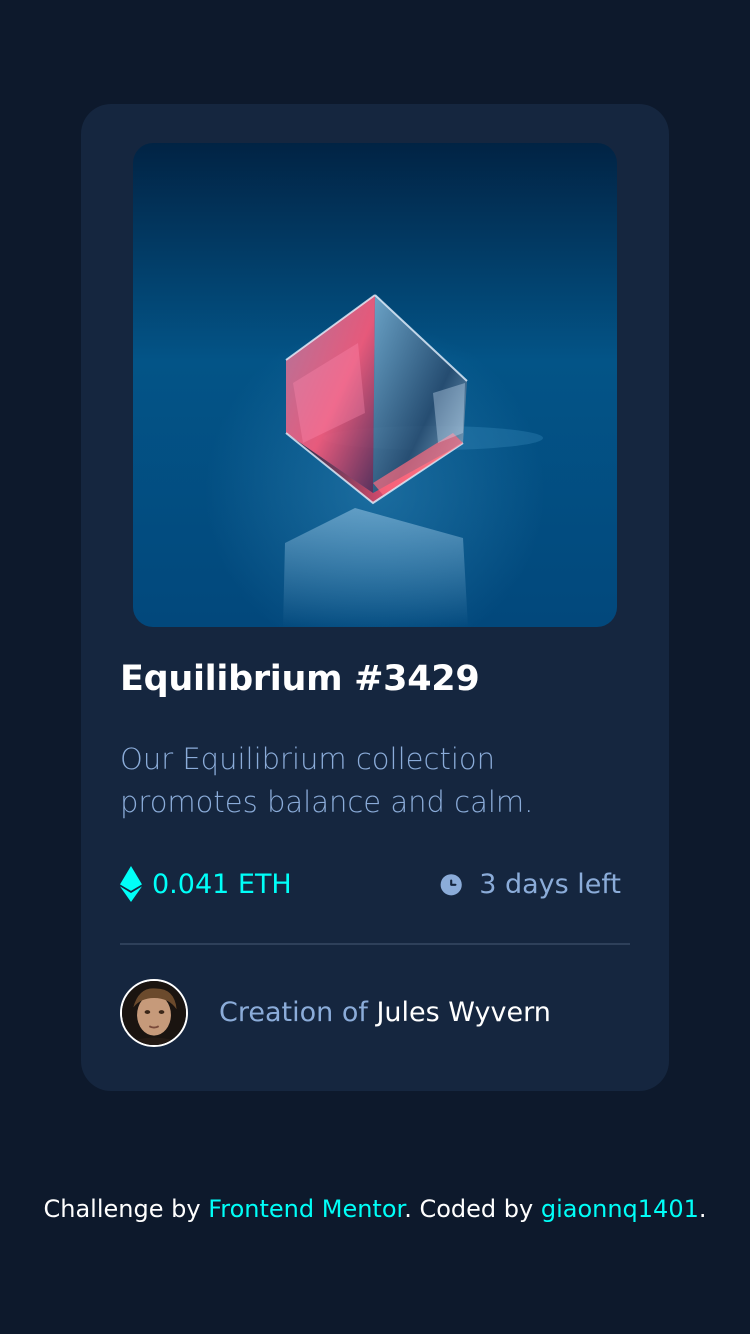 This screenshot has height=1334, width=750. I want to click on creator-avatar-image, so click(154, 1013).